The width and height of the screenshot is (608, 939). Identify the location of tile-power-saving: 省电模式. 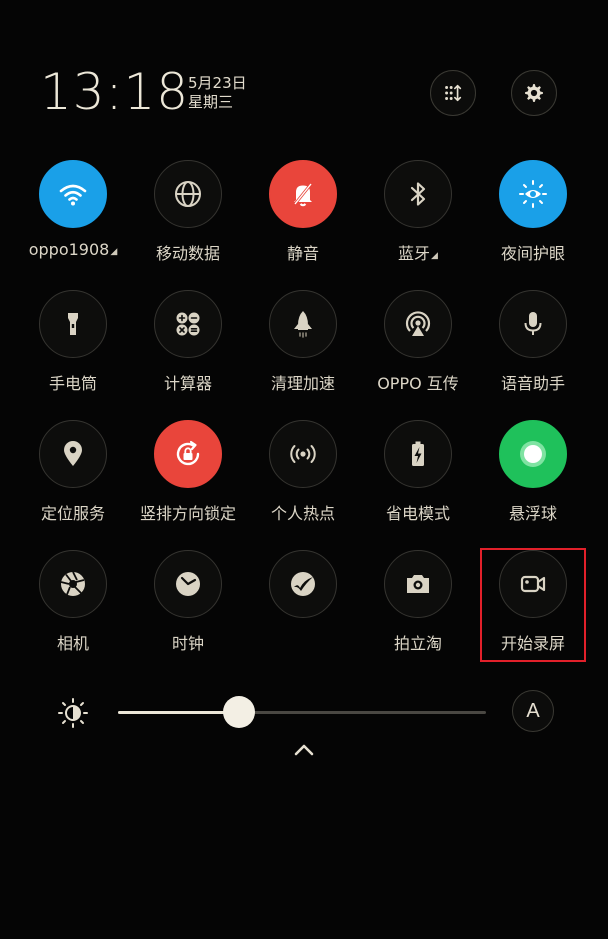
(418, 480).